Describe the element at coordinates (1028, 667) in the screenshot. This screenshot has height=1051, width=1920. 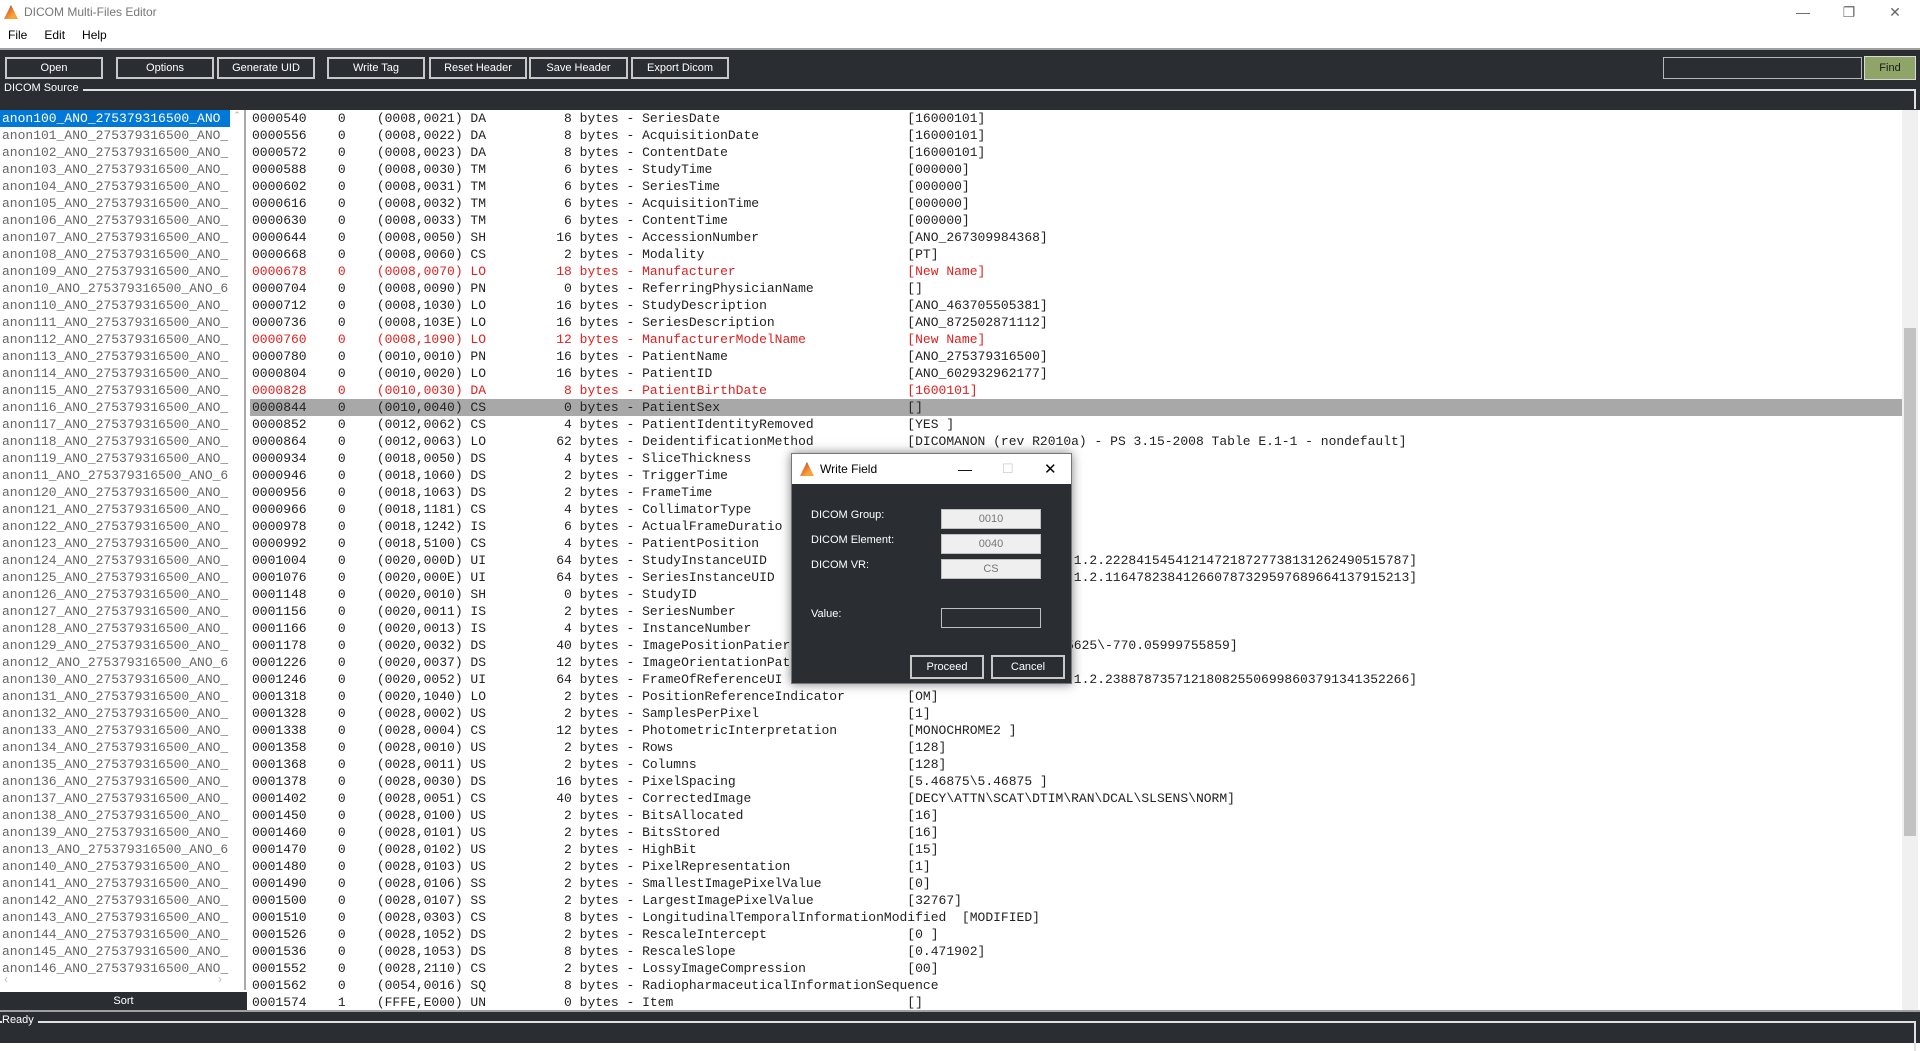
I see `cancel-button: Cancel` at that location.